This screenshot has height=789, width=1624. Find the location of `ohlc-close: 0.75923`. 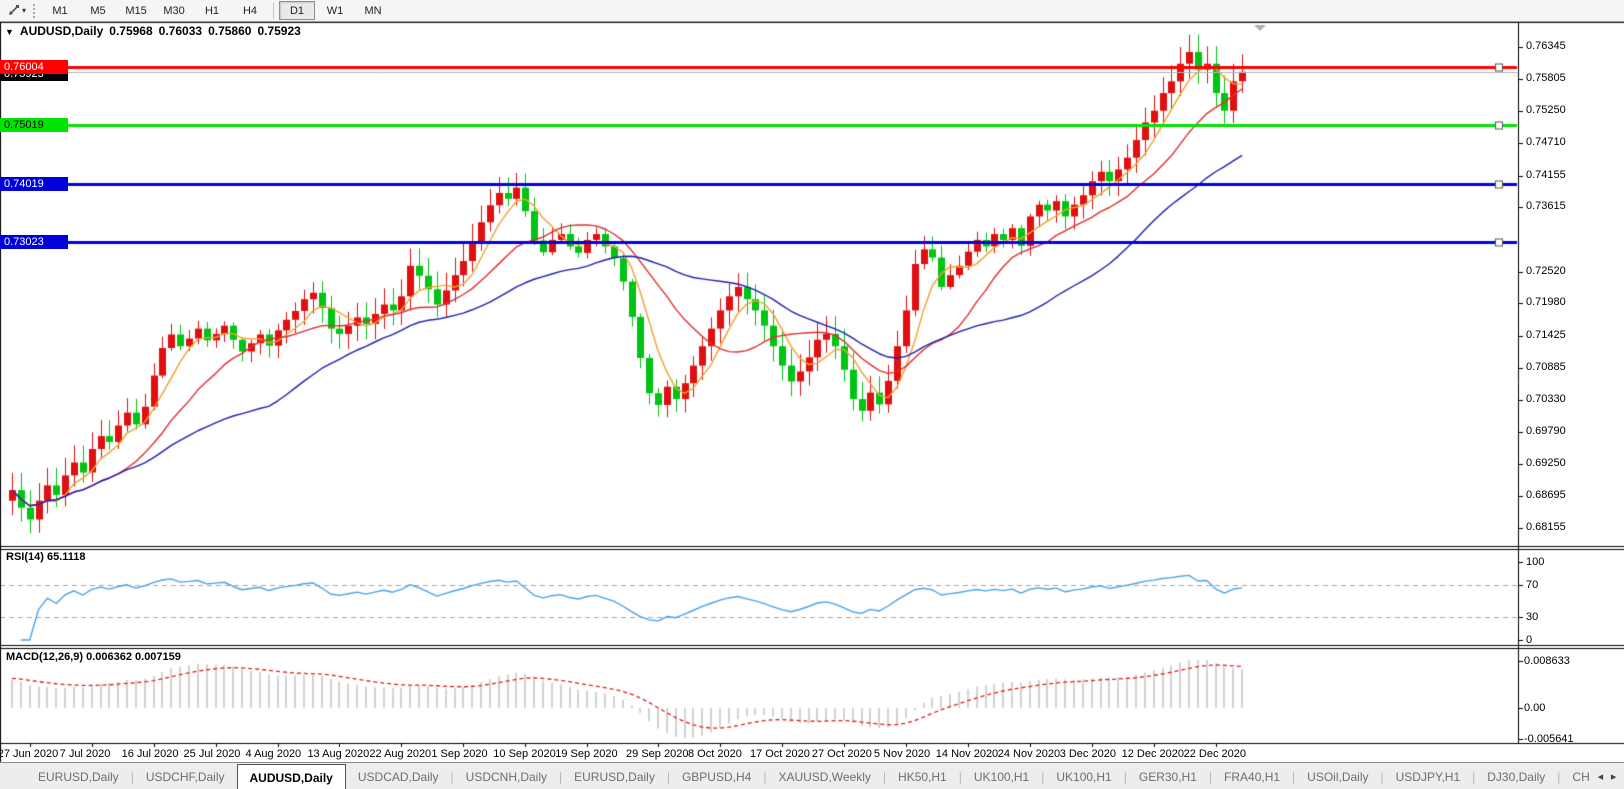

ohlc-close: 0.75923 is located at coordinates (279, 31).